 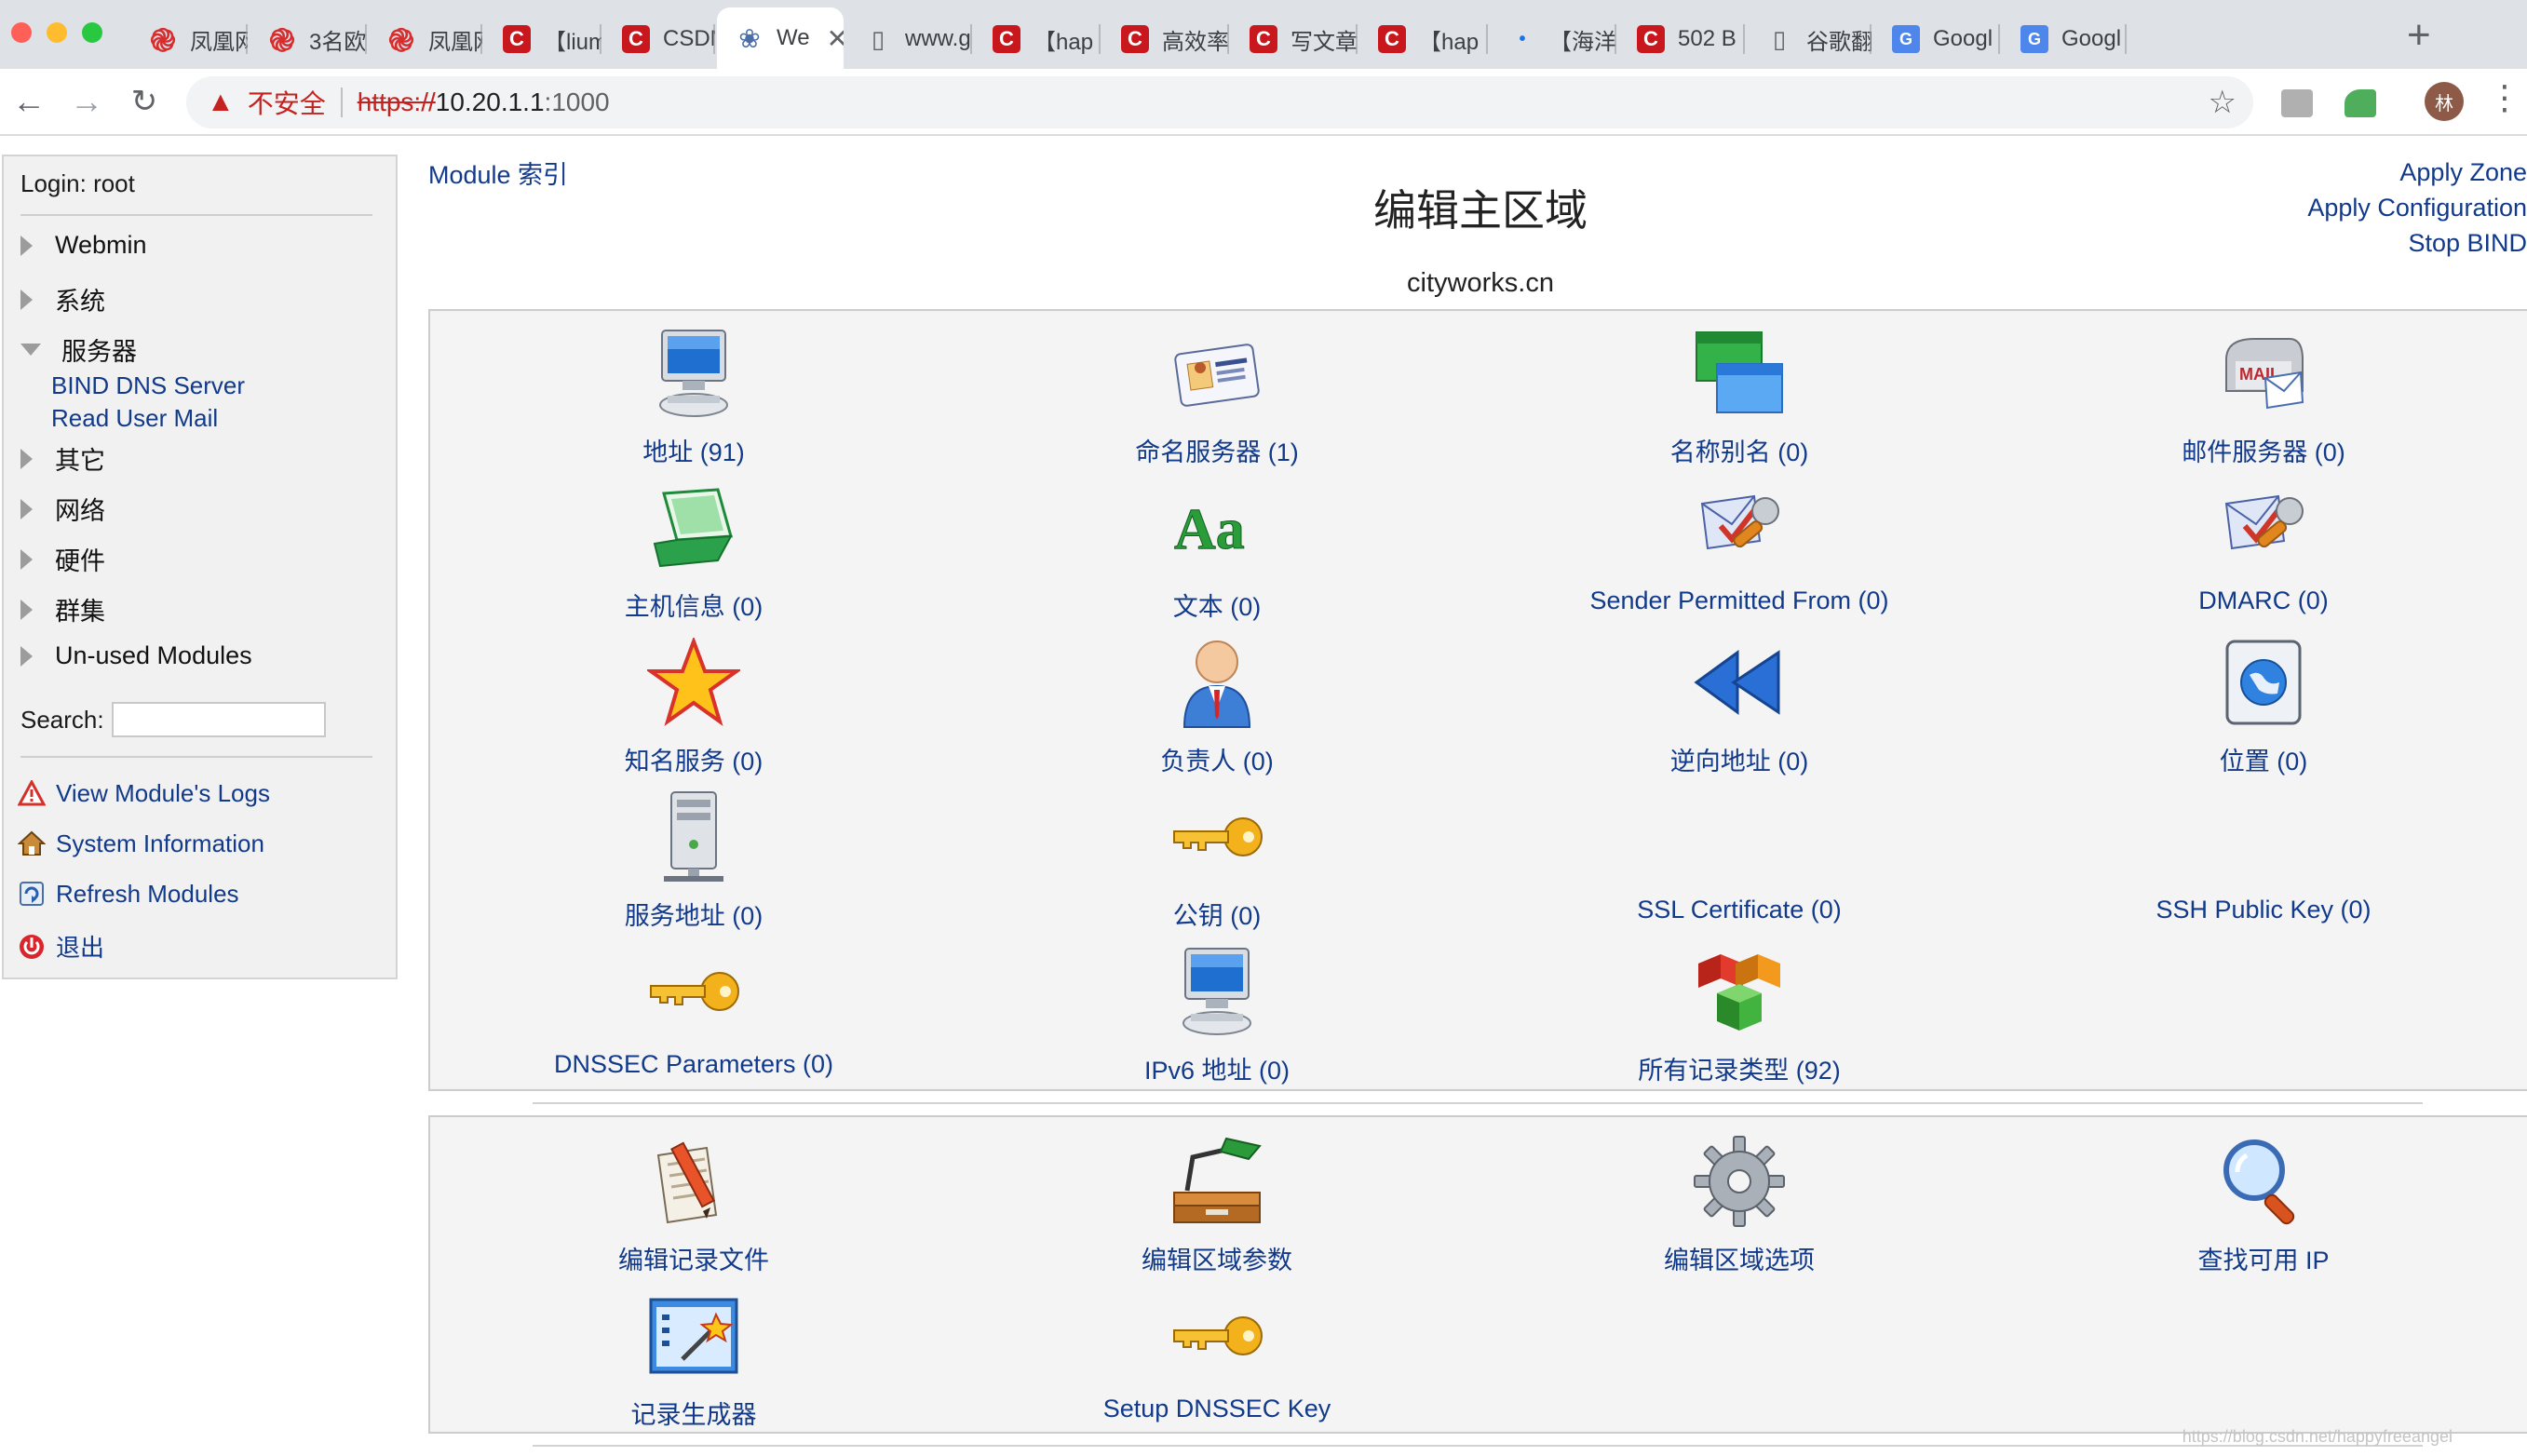 I want to click on sidebar-action-1: View Module's Logs, so click(x=143, y=793).